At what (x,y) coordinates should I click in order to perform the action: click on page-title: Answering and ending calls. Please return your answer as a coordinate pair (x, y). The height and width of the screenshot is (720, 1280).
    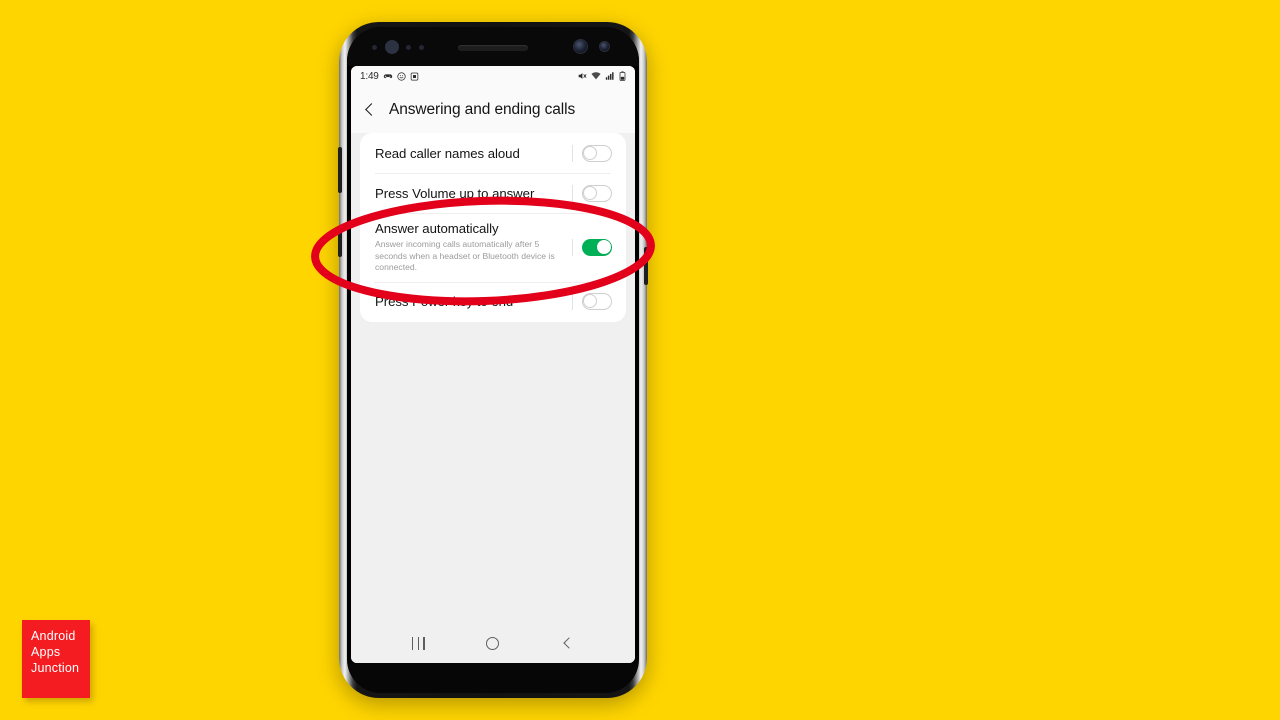
    Looking at the image, I should click on (482, 109).